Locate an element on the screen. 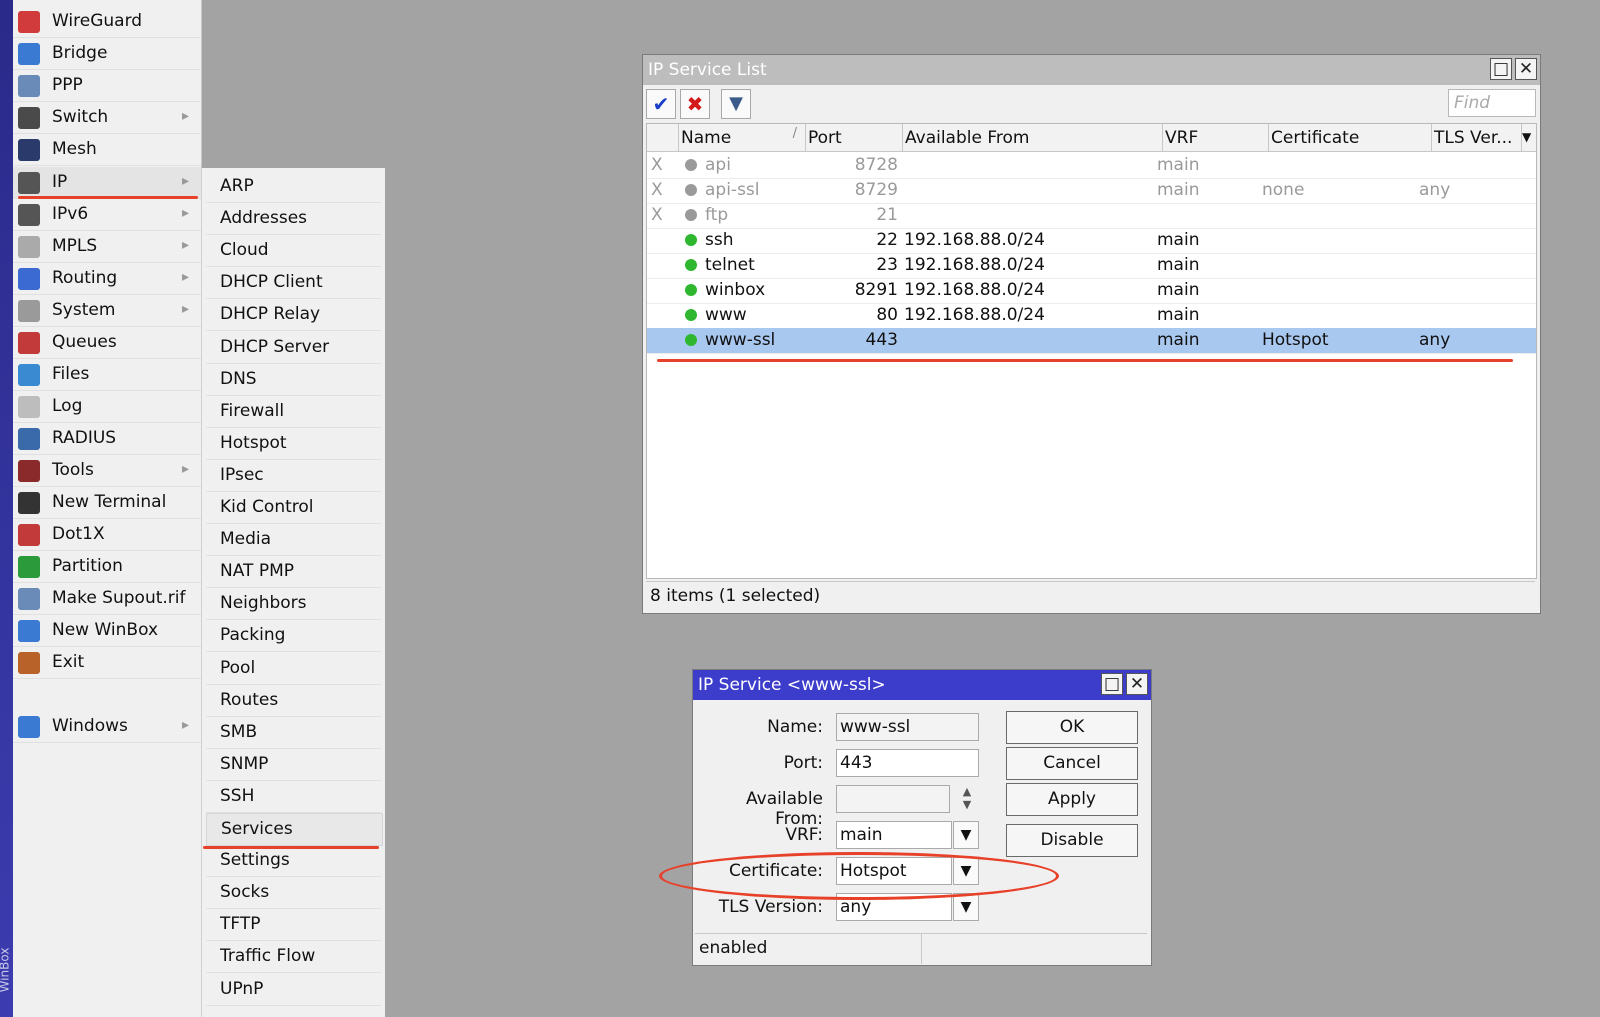 The height and width of the screenshot is (1017, 1600). vrf-dropdown-icon: ▼ is located at coordinates (966, 835).